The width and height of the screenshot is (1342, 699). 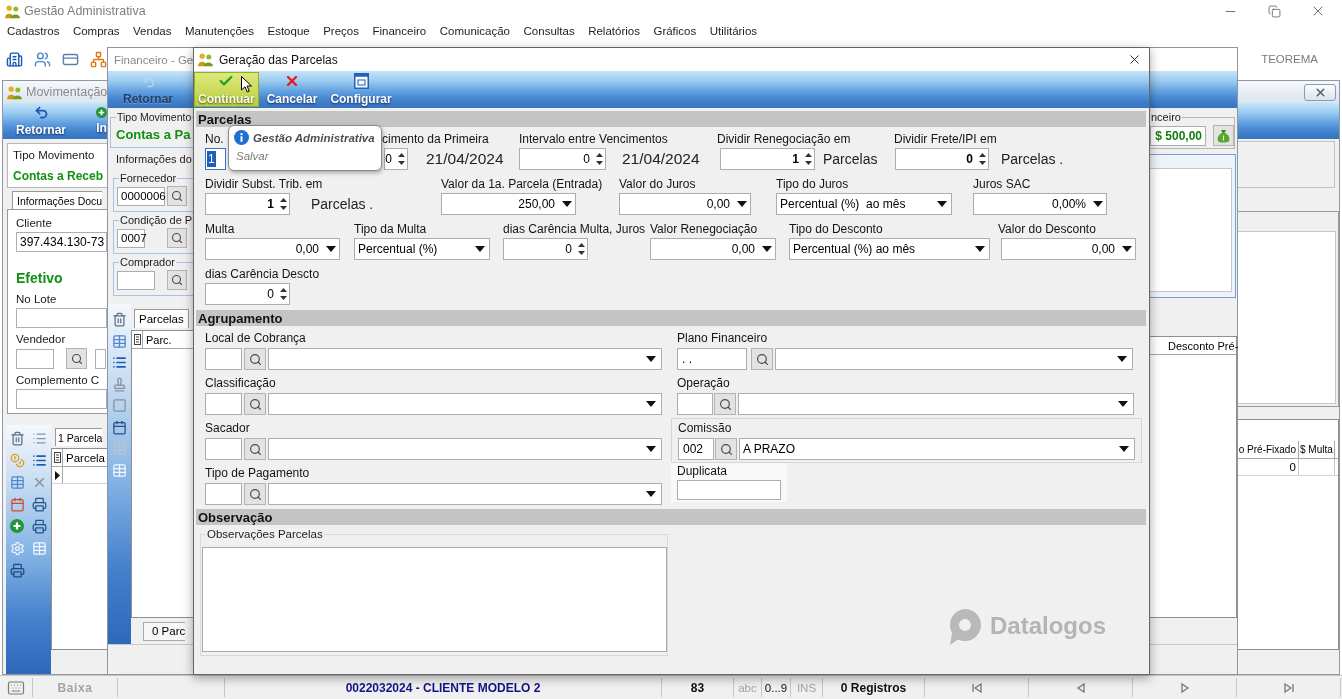 I want to click on toolbar-button: Retornar, so click(x=41, y=121).